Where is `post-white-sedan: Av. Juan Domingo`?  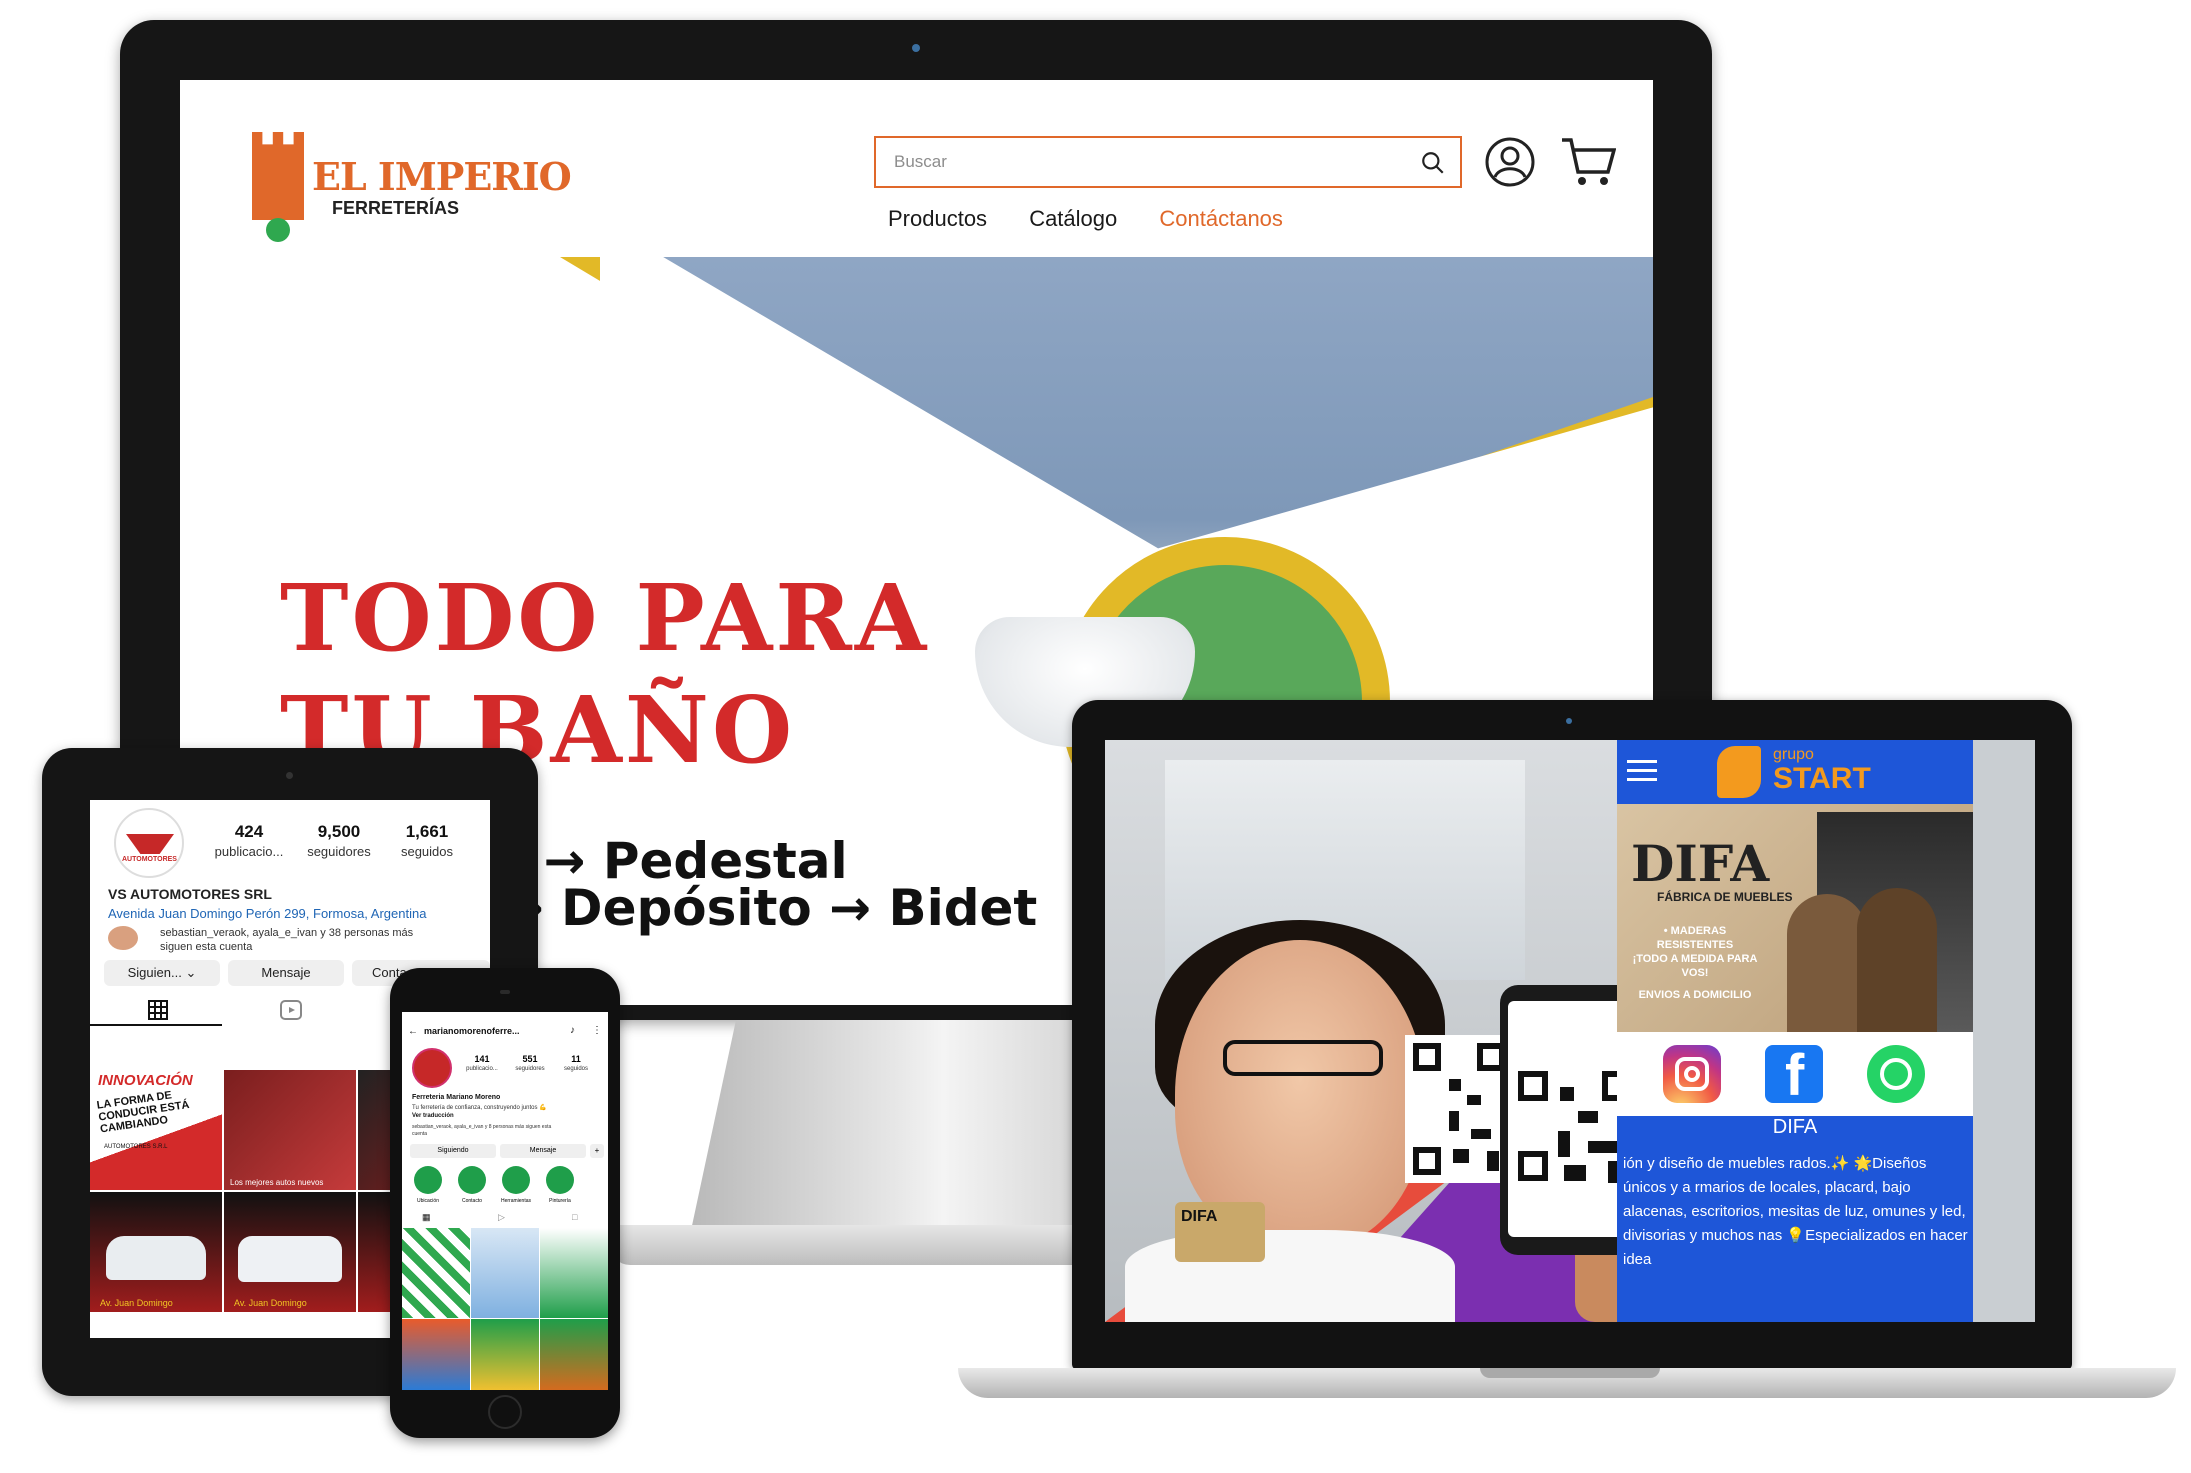 post-white-sedan: Av. Juan Domingo is located at coordinates (156, 1252).